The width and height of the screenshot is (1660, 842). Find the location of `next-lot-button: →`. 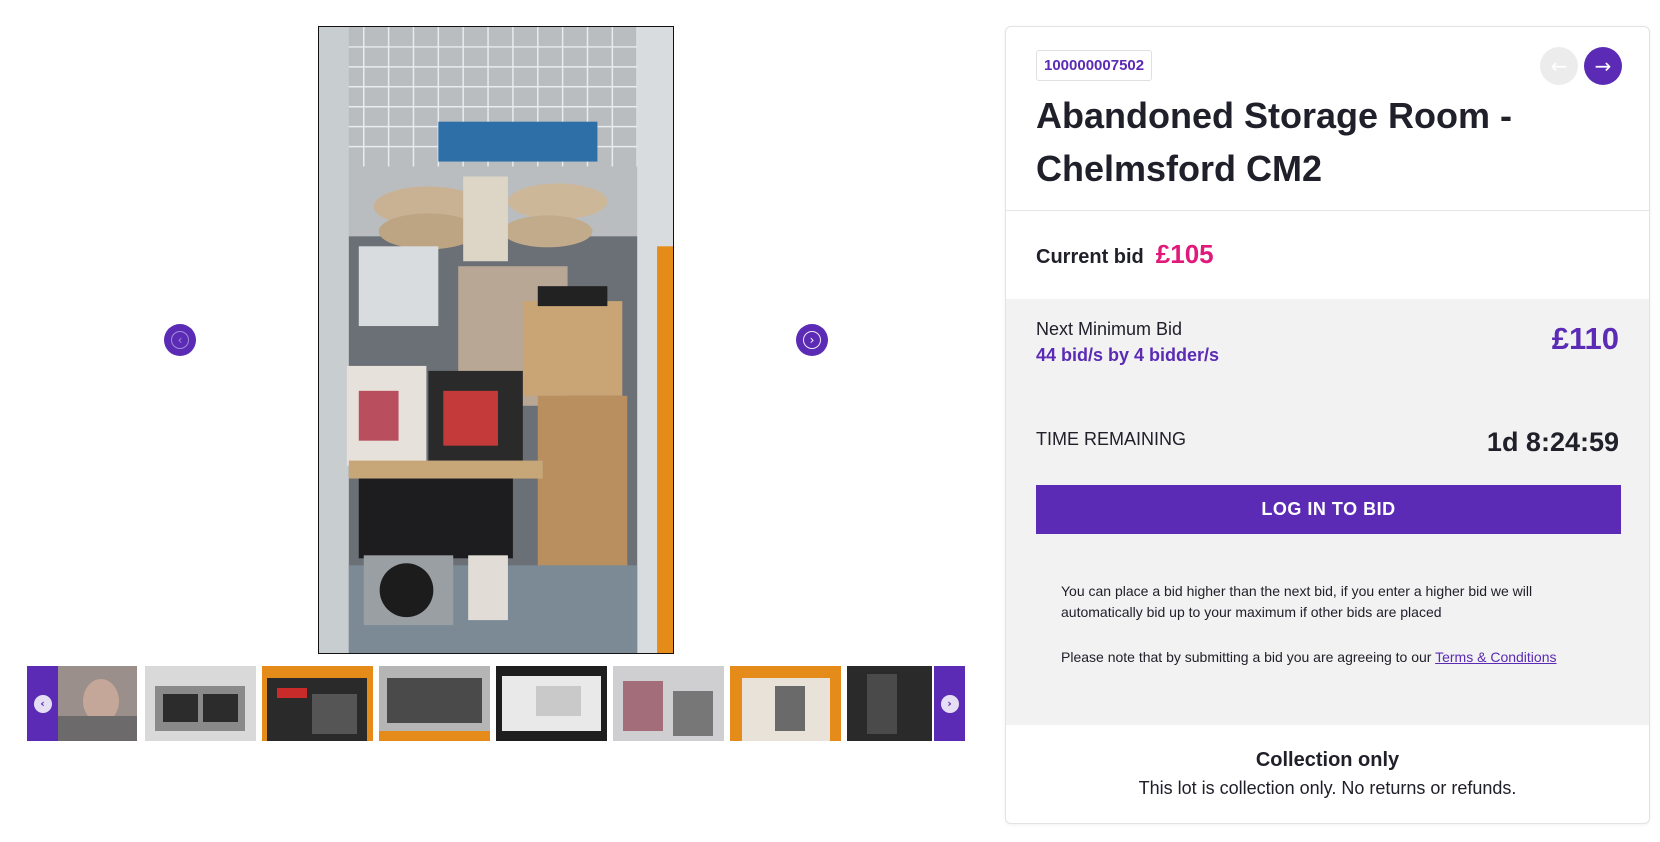

next-lot-button: → is located at coordinates (1603, 66).